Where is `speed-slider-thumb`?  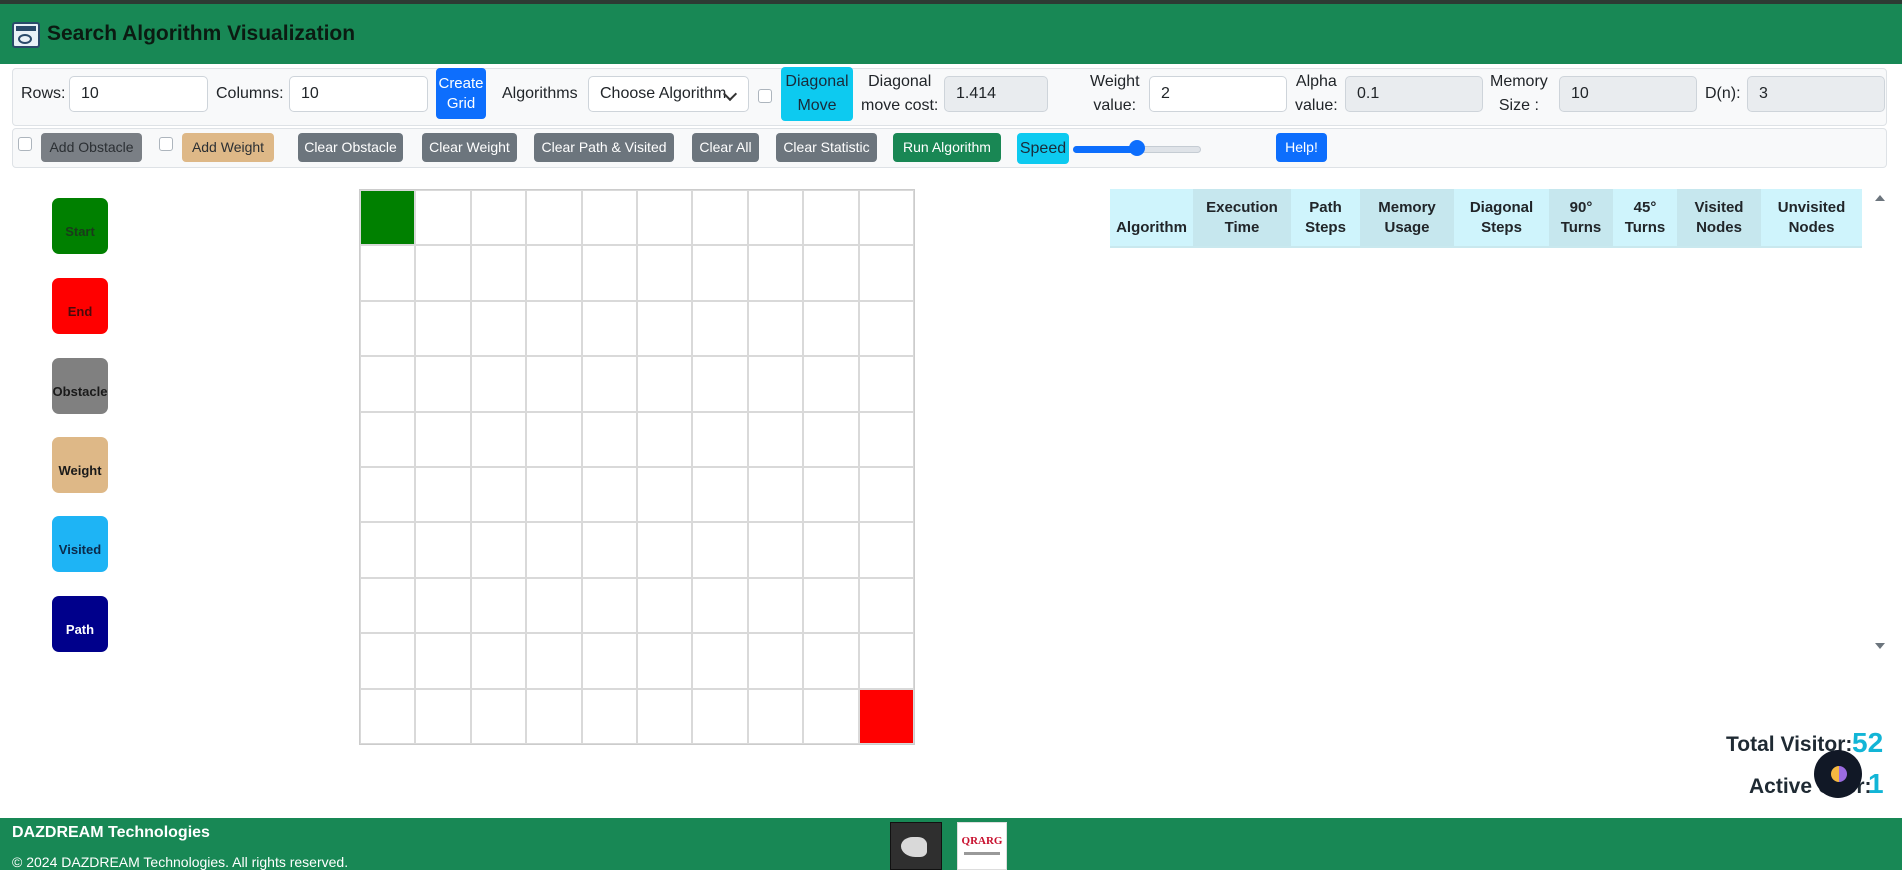 speed-slider-thumb is located at coordinates (1137, 148).